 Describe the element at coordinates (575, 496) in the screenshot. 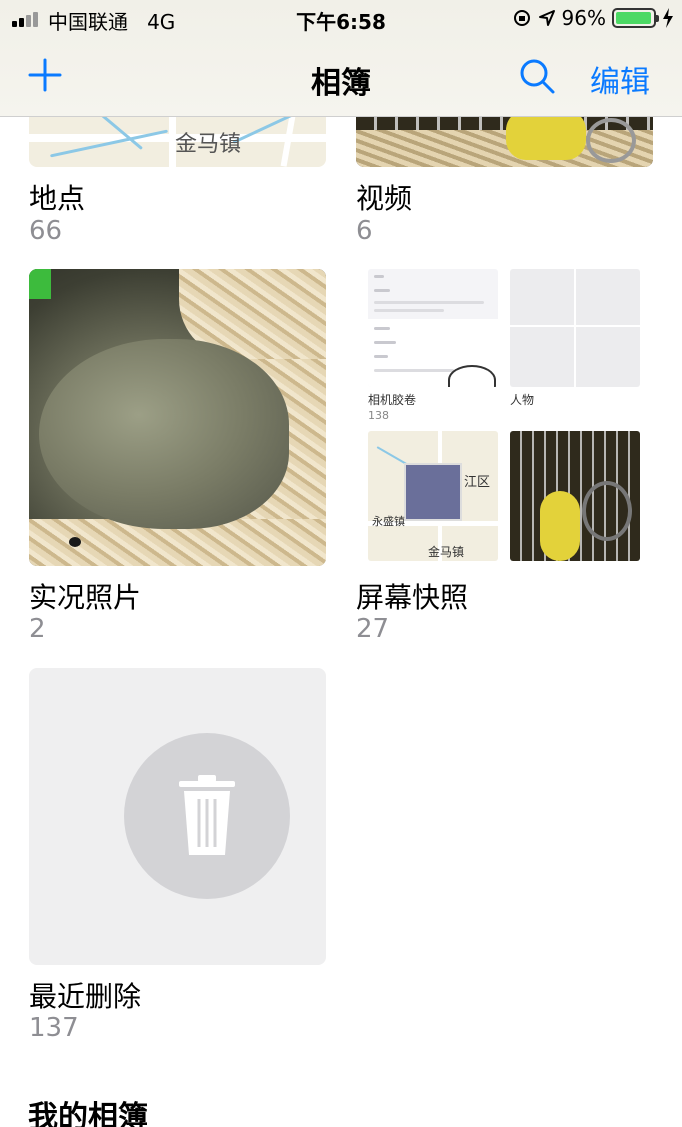

I see `mini-cage-photo` at that location.